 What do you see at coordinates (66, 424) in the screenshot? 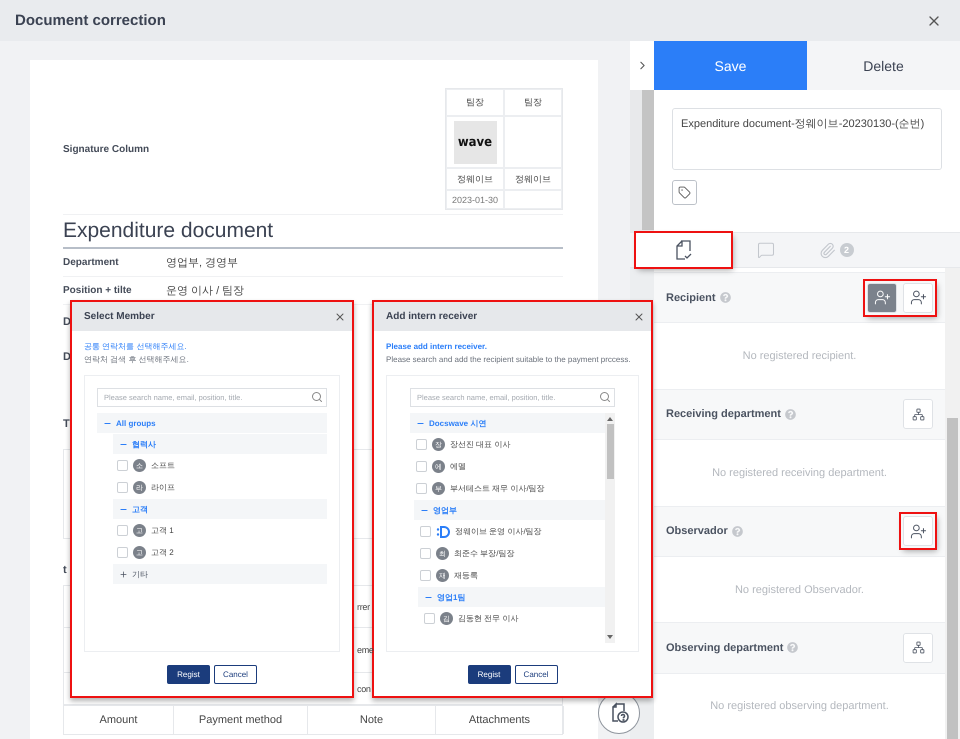
I see `section-title: T` at bounding box center [66, 424].